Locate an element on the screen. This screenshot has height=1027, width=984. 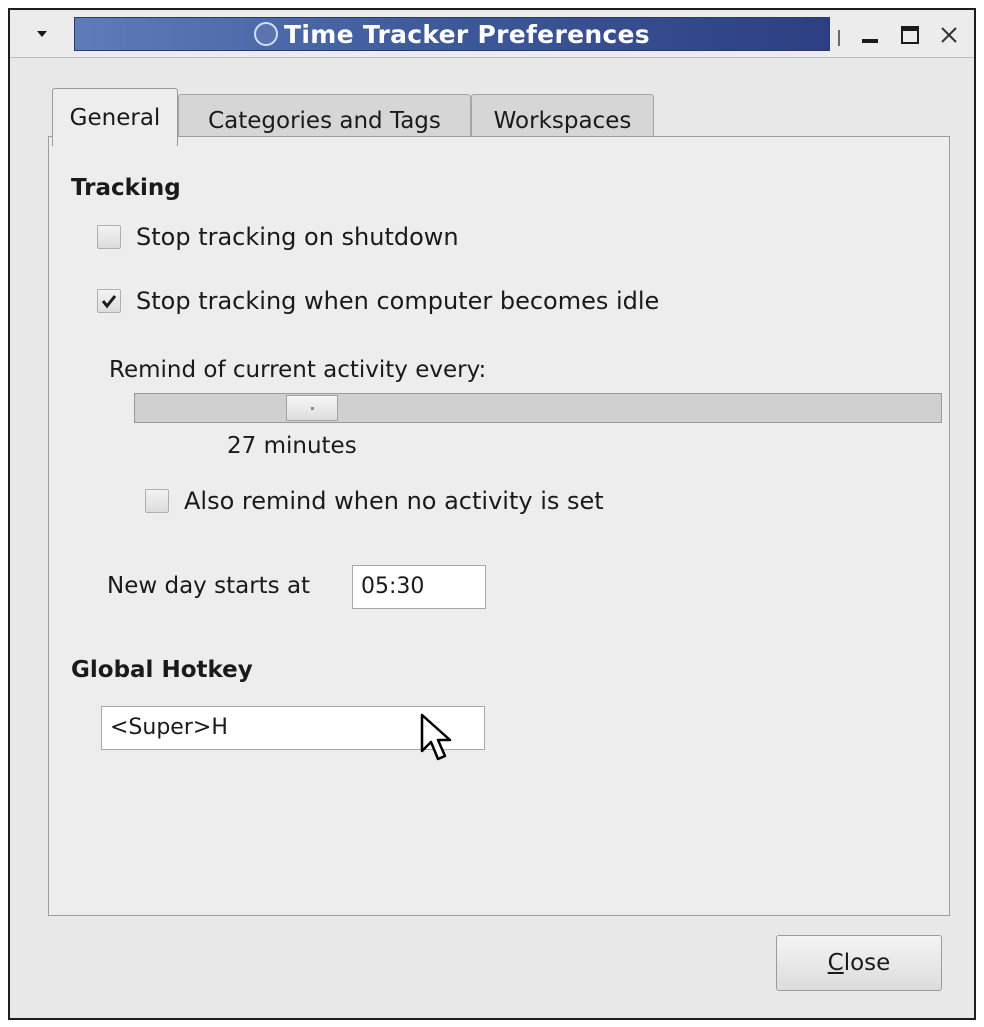
tracking-section-header: Tracking is located at coordinates (126, 188).